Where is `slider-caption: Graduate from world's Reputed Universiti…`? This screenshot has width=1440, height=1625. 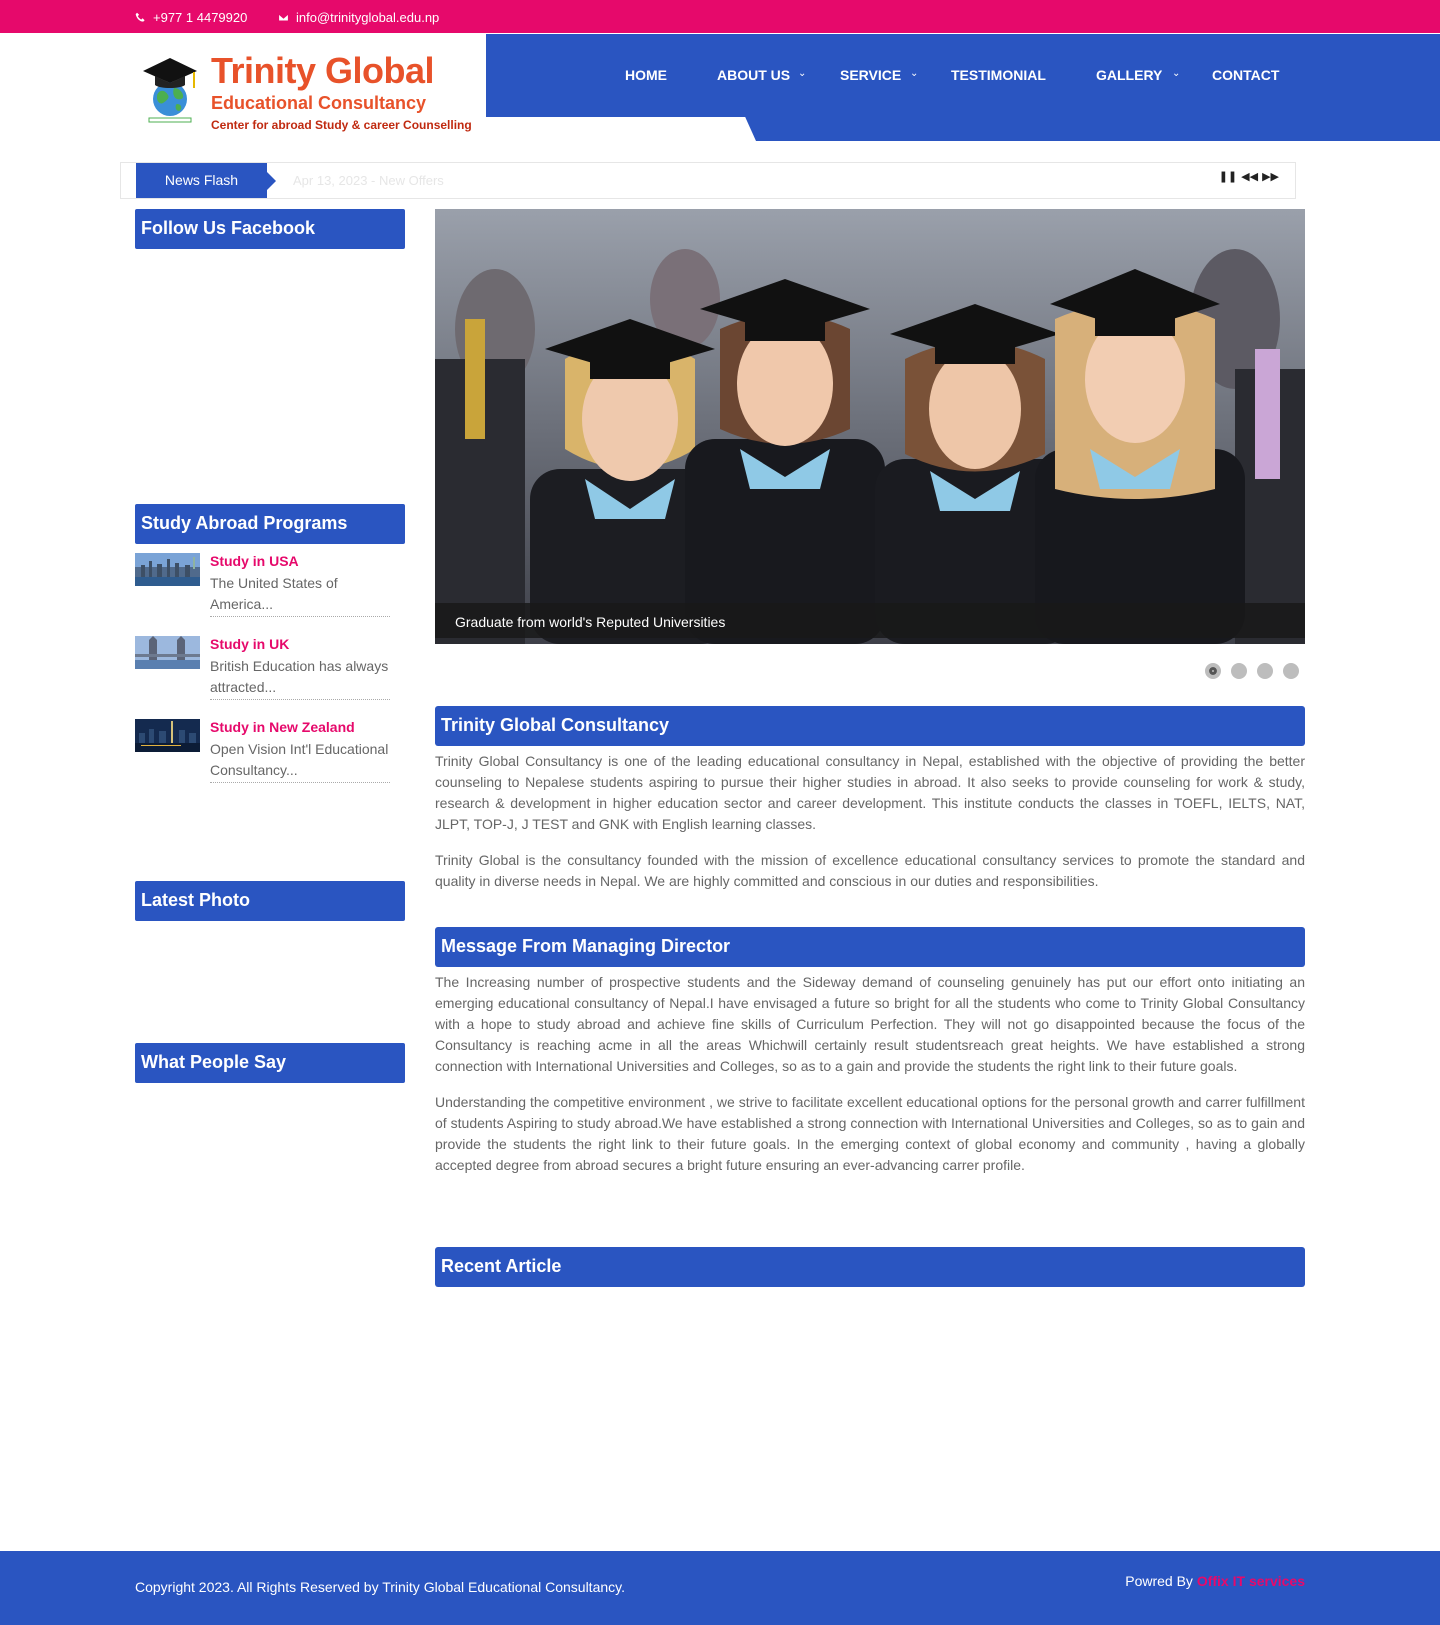 slider-caption: Graduate from world's Reputed Universiti… is located at coordinates (870, 620).